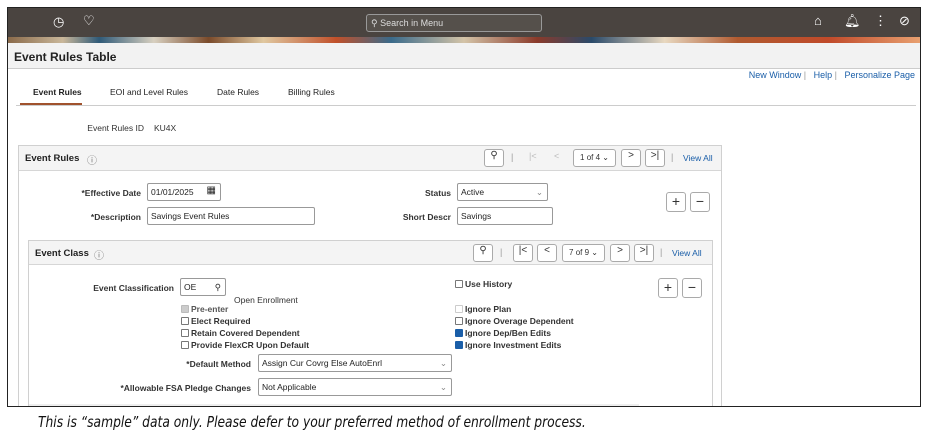 The image size is (927, 438). I want to click on scroll-region, so click(334, 405).